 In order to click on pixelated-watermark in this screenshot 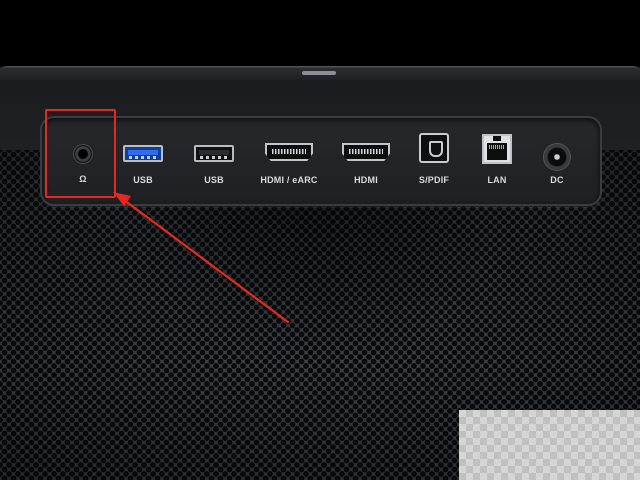, I will do `click(549, 445)`.